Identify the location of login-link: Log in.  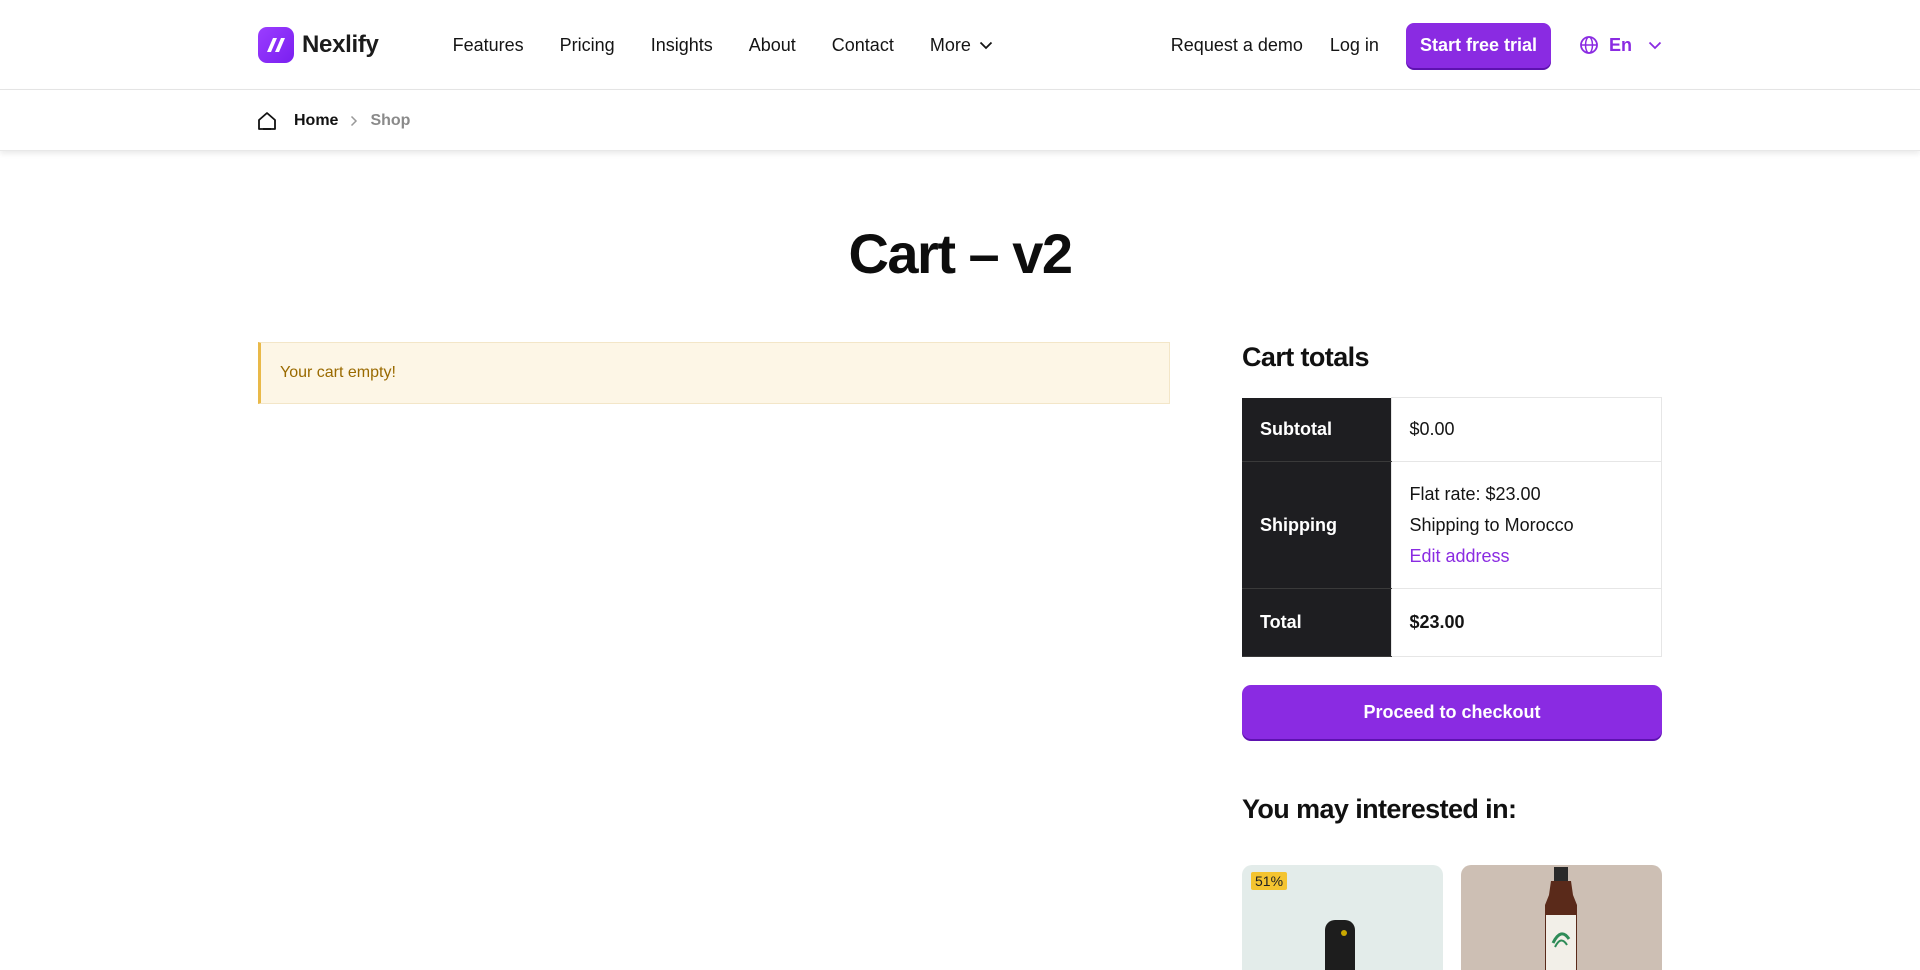
(1354, 45).